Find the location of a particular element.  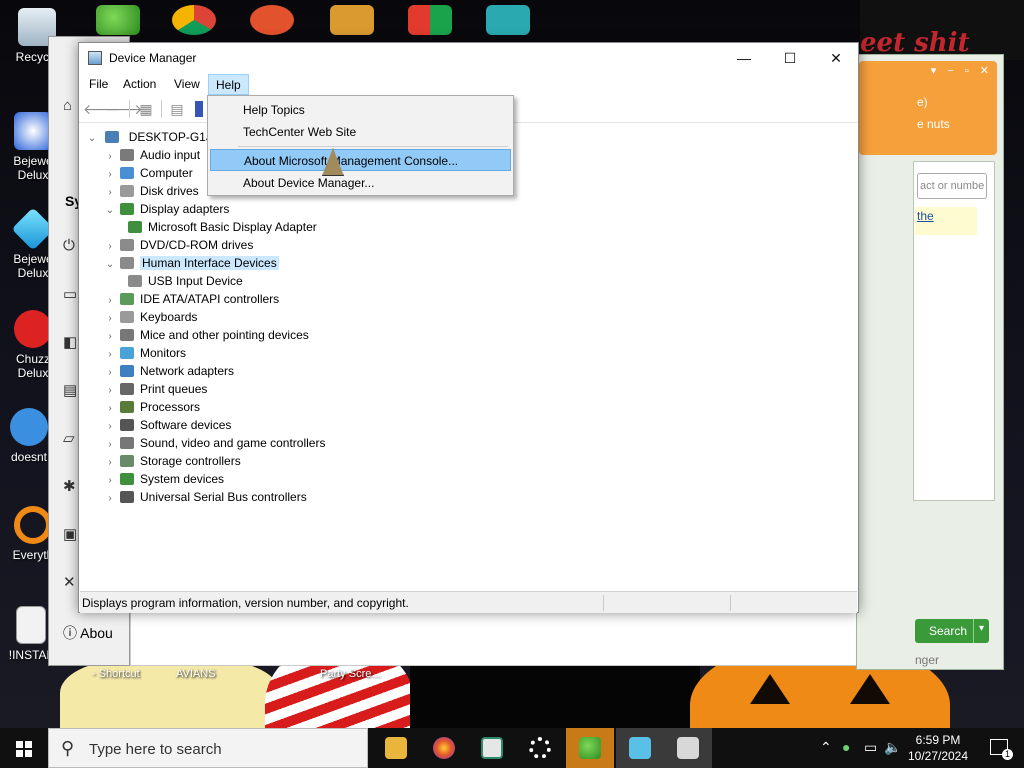

home-icon: ⌂ is located at coordinates (67, 105).